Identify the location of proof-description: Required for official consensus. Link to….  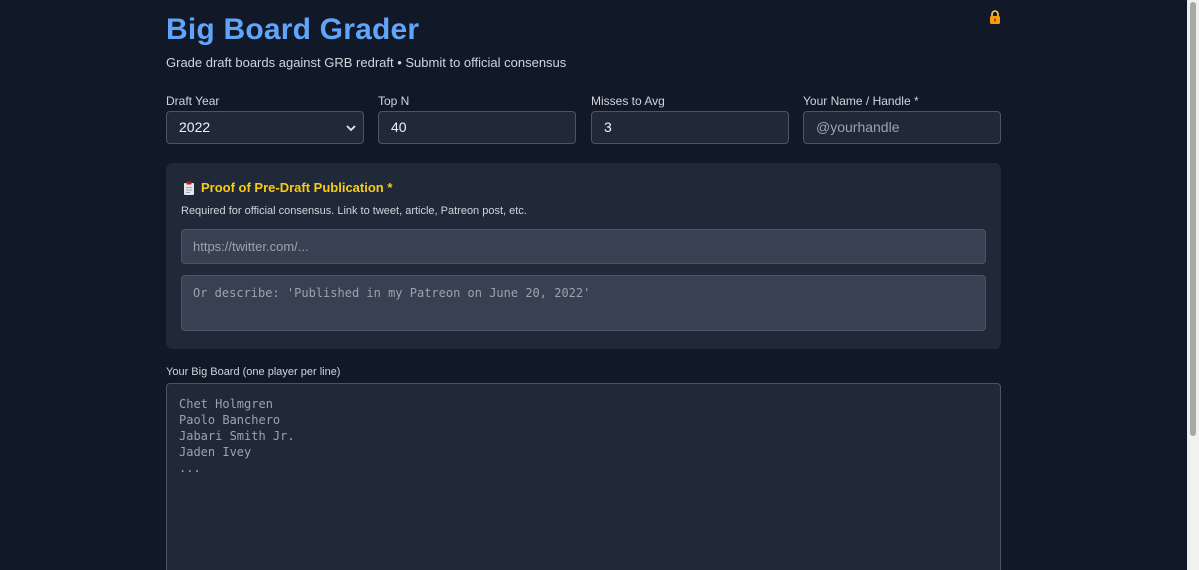
(354, 211).